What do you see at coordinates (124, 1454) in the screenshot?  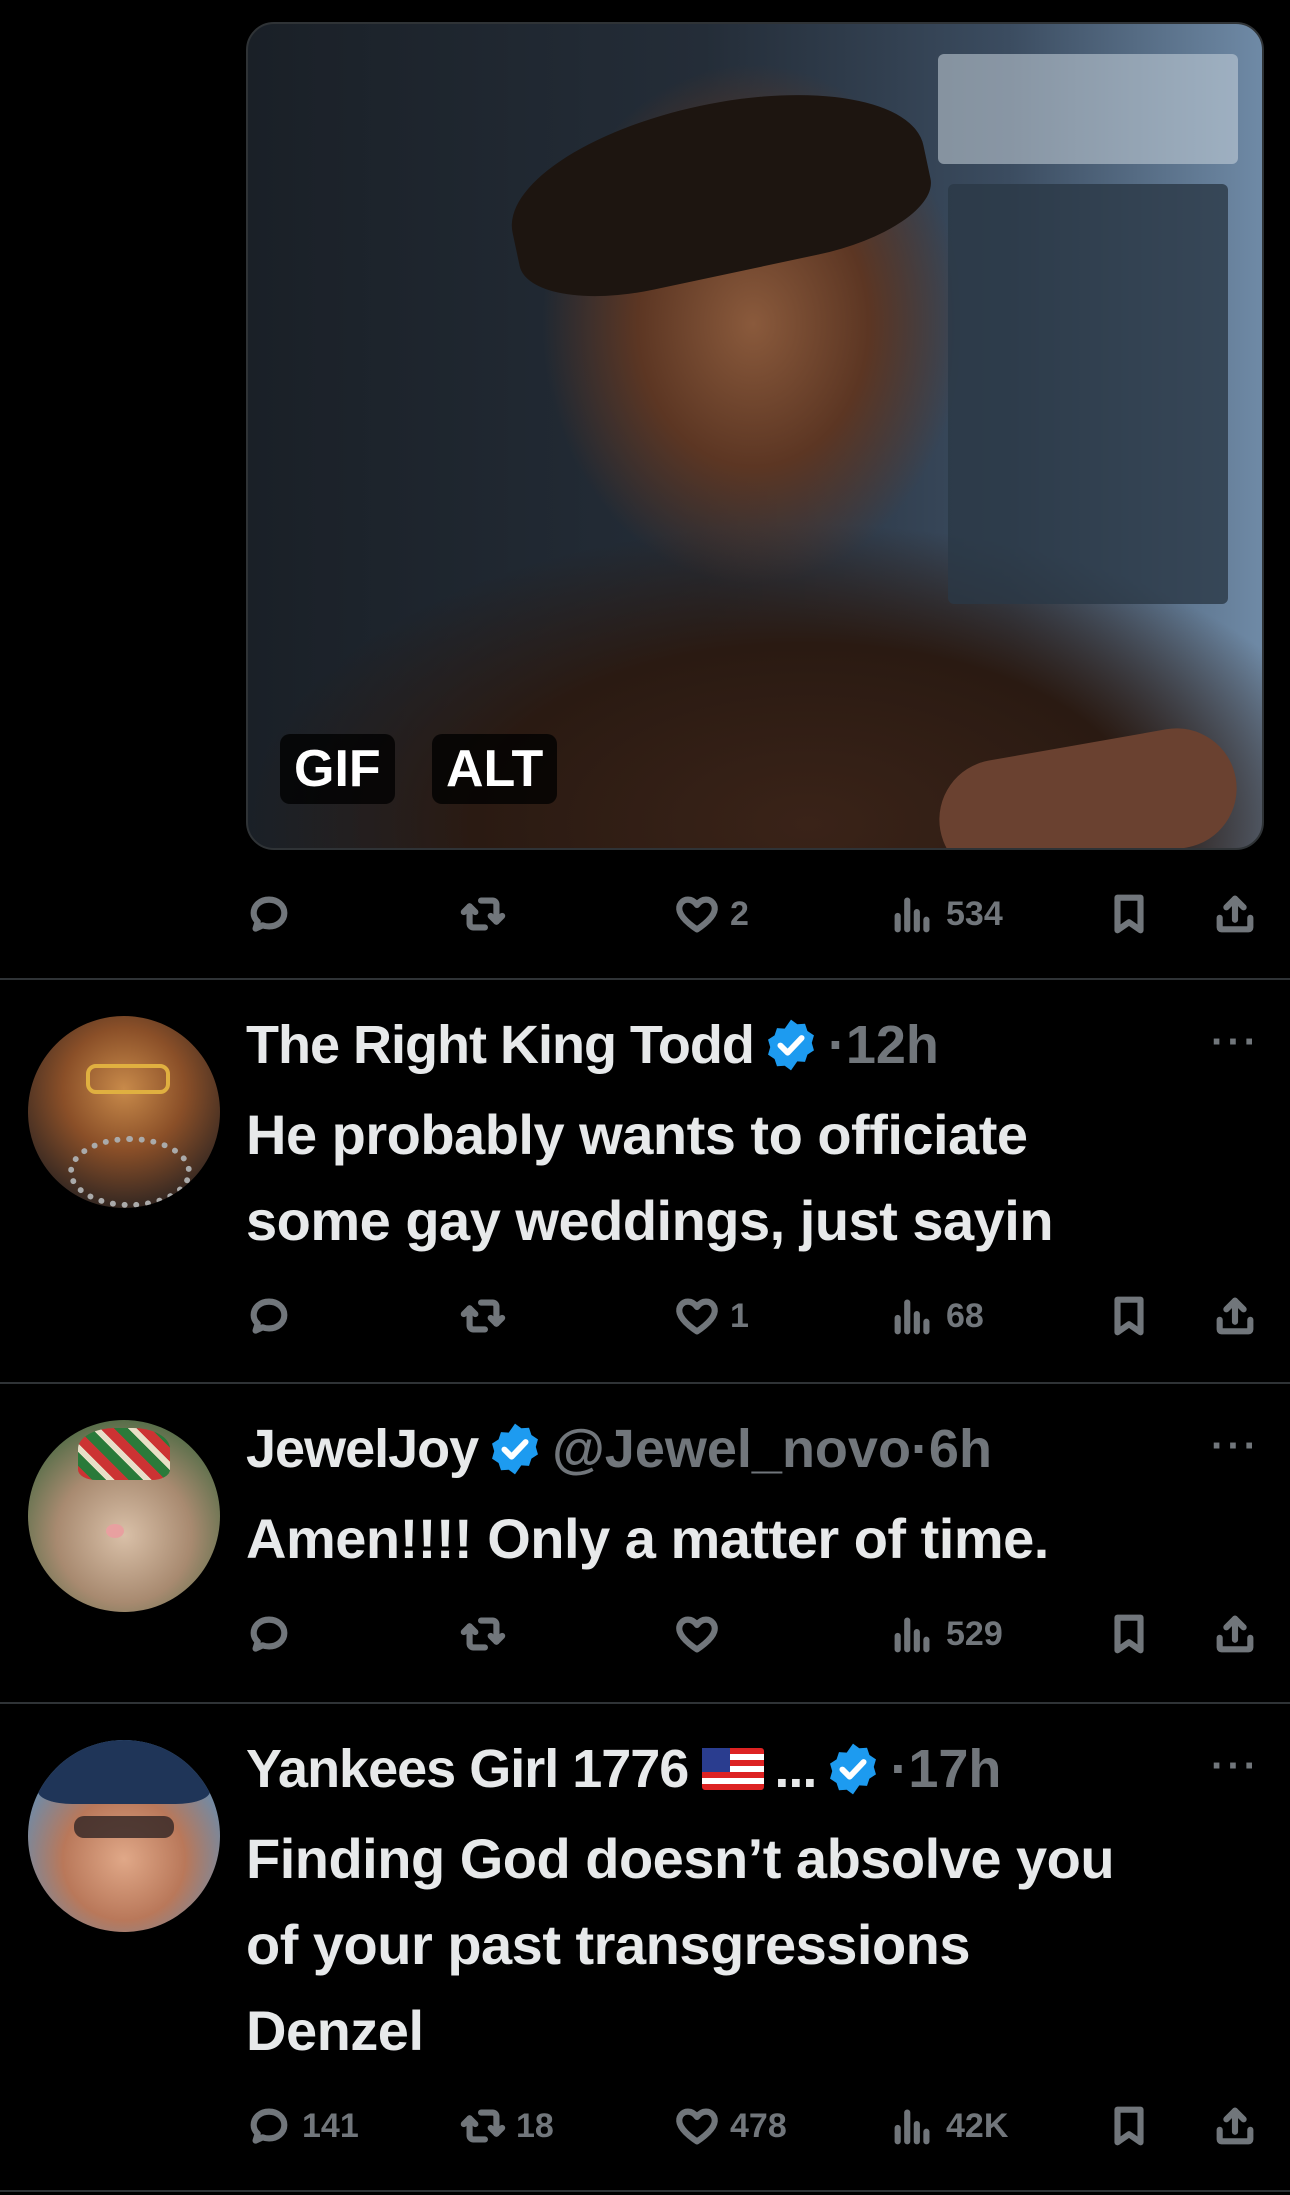 I see `avatar-hat-shape` at bounding box center [124, 1454].